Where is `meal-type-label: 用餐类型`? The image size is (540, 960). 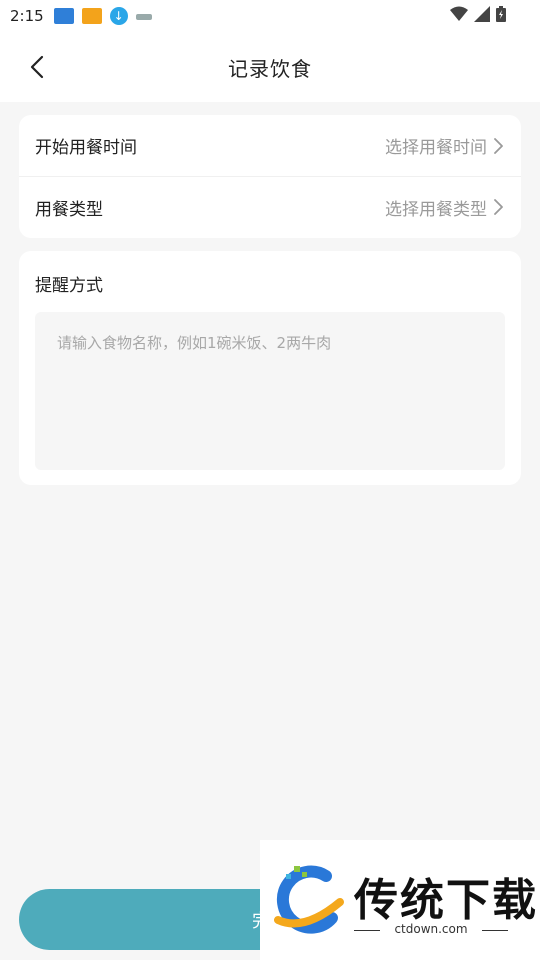
meal-type-label: 用餐类型 is located at coordinates (69, 209).